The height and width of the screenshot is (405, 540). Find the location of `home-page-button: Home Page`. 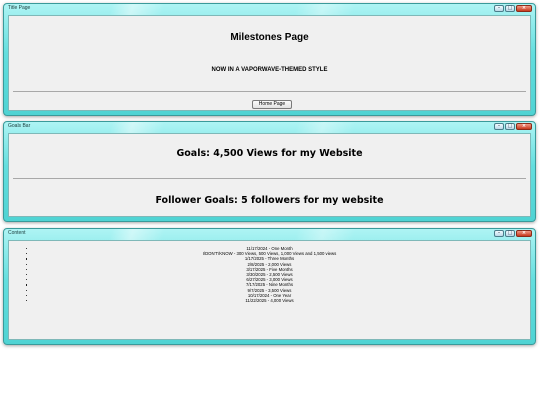

home-page-button: Home Page is located at coordinates (272, 104).